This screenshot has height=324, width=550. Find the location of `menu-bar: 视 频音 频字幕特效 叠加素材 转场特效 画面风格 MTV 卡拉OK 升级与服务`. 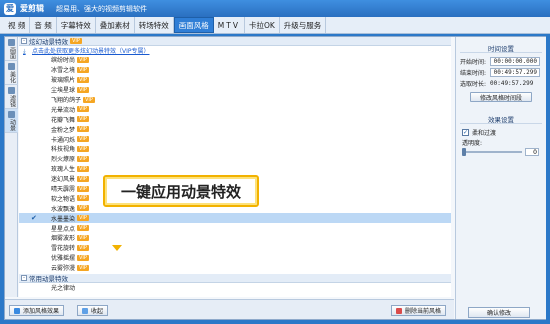

menu-bar: 视 频音 频字幕特效 叠加素材 转场特效 画面风格 MTV 卡拉OK 升级与服务 is located at coordinates (275, 25).